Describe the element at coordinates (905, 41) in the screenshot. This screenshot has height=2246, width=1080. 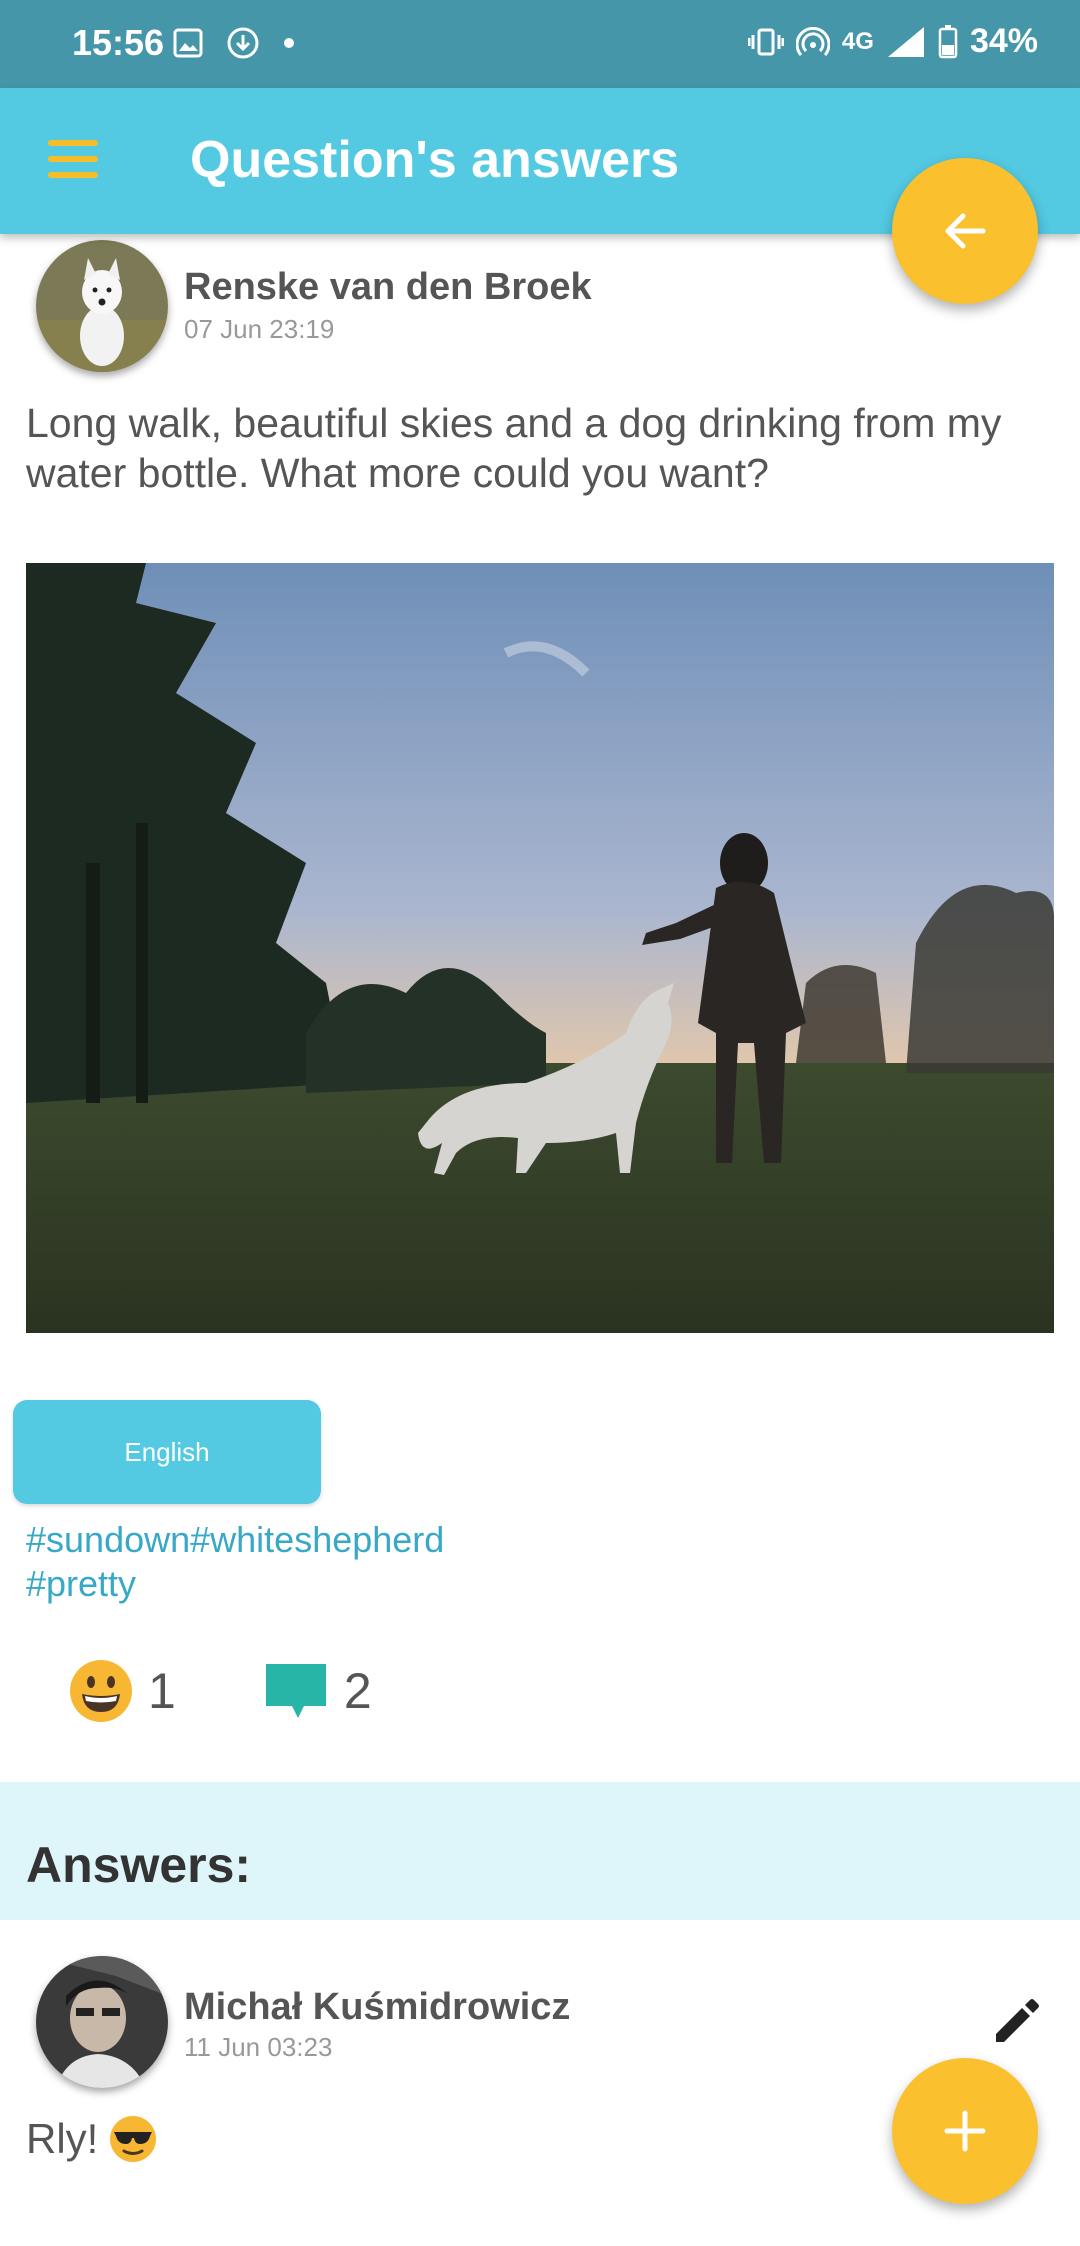
I see `signal-icon` at that location.